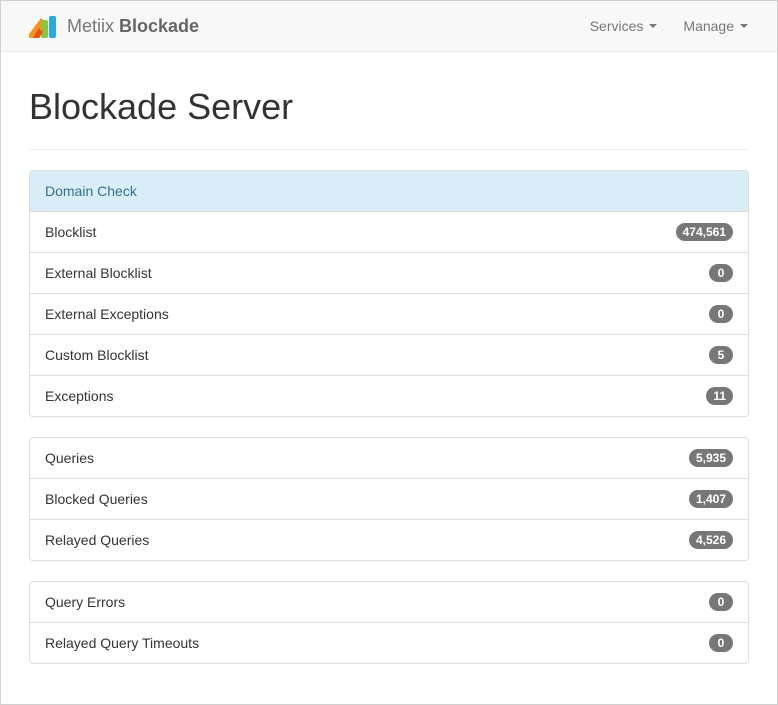 The width and height of the screenshot is (778, 705). Describe the element at coordinates (79, 396) in the screenshot. I see `list-item-label: Exceptions` at that location.